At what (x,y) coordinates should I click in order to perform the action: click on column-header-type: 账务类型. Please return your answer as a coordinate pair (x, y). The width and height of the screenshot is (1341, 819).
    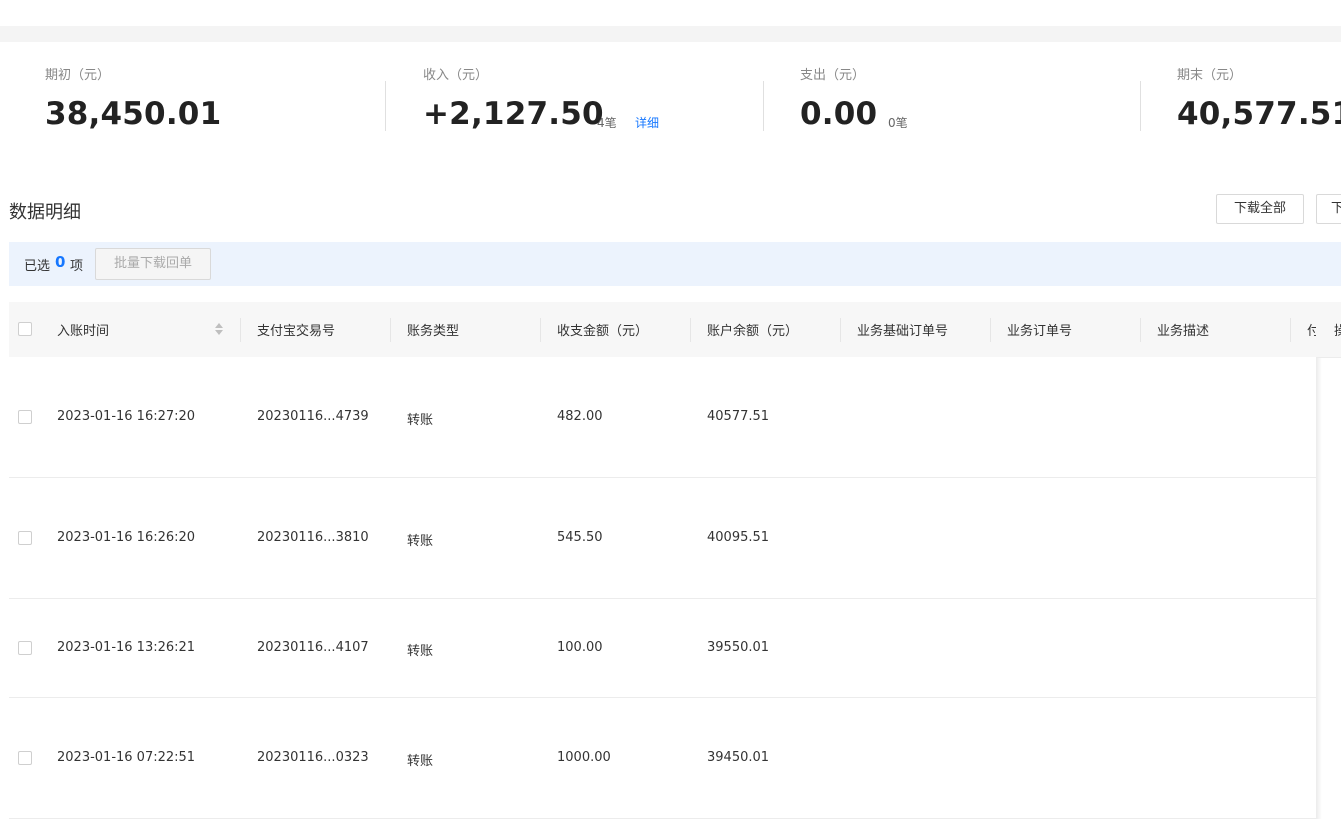
    Looking at the image, I should click on (433, 331).